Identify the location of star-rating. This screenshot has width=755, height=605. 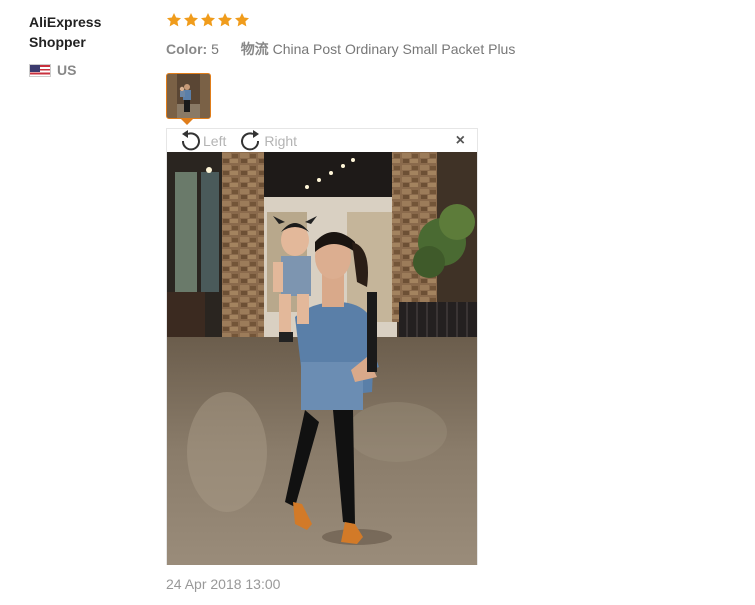
(456, 21).